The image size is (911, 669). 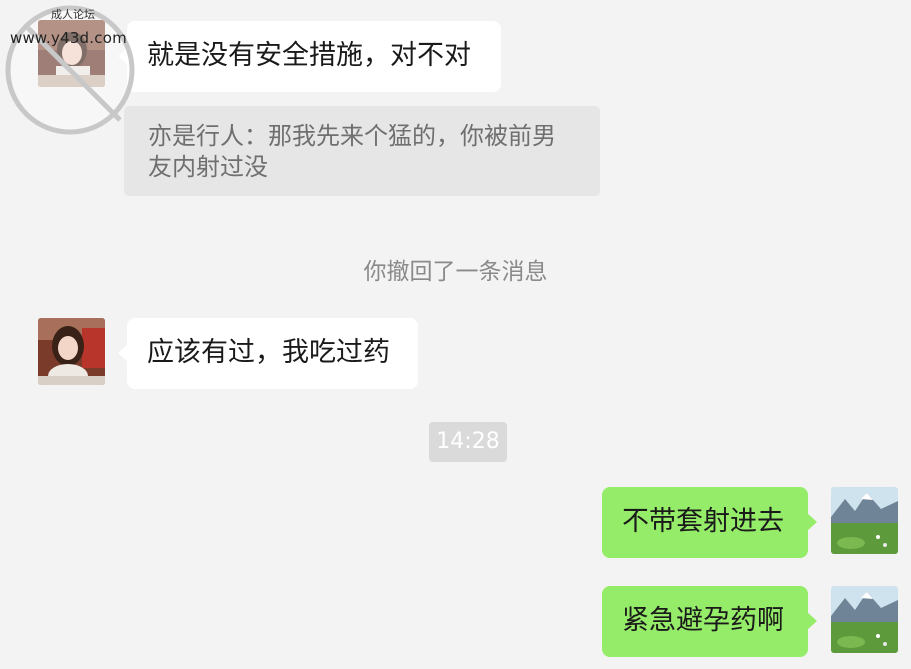 I want to click on message-text: 应该有过，我吃过药, so click(x=268, y=352).